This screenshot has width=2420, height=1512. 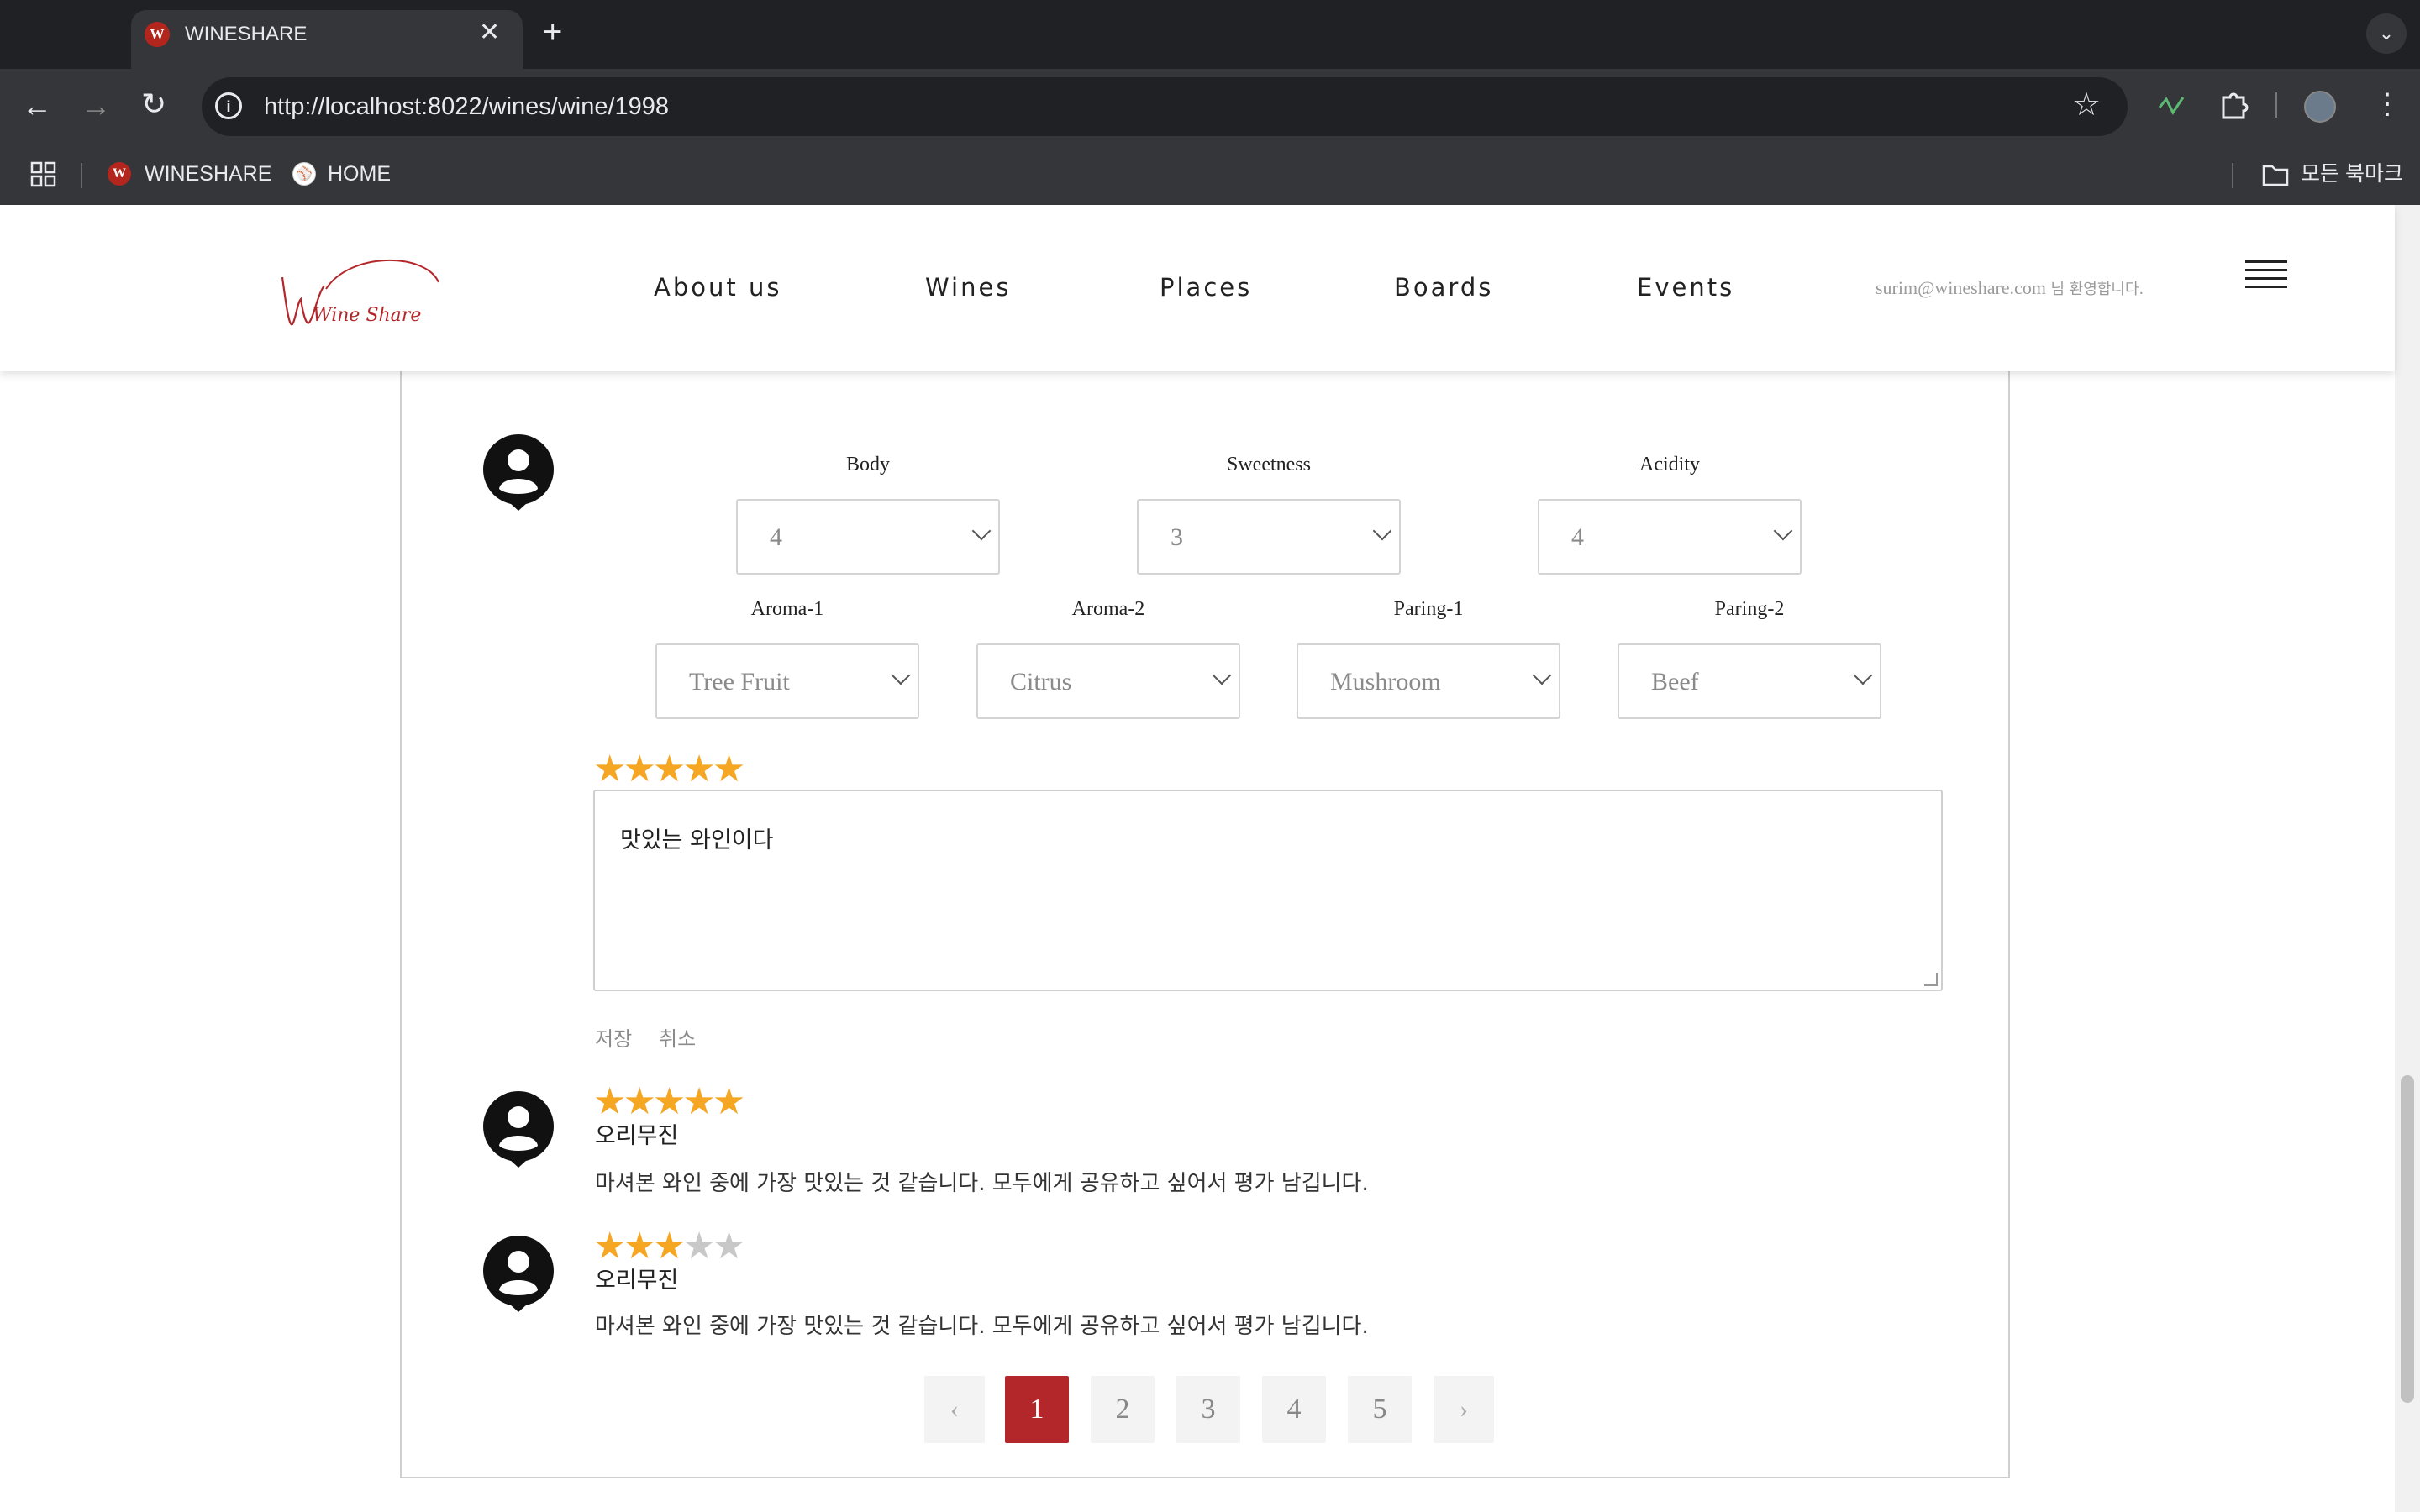 What do you see at coordinates (1108, 609) in the screenshot?
I see `aroma-2-label: Aroma-2` at bounding box center [1108, 609].